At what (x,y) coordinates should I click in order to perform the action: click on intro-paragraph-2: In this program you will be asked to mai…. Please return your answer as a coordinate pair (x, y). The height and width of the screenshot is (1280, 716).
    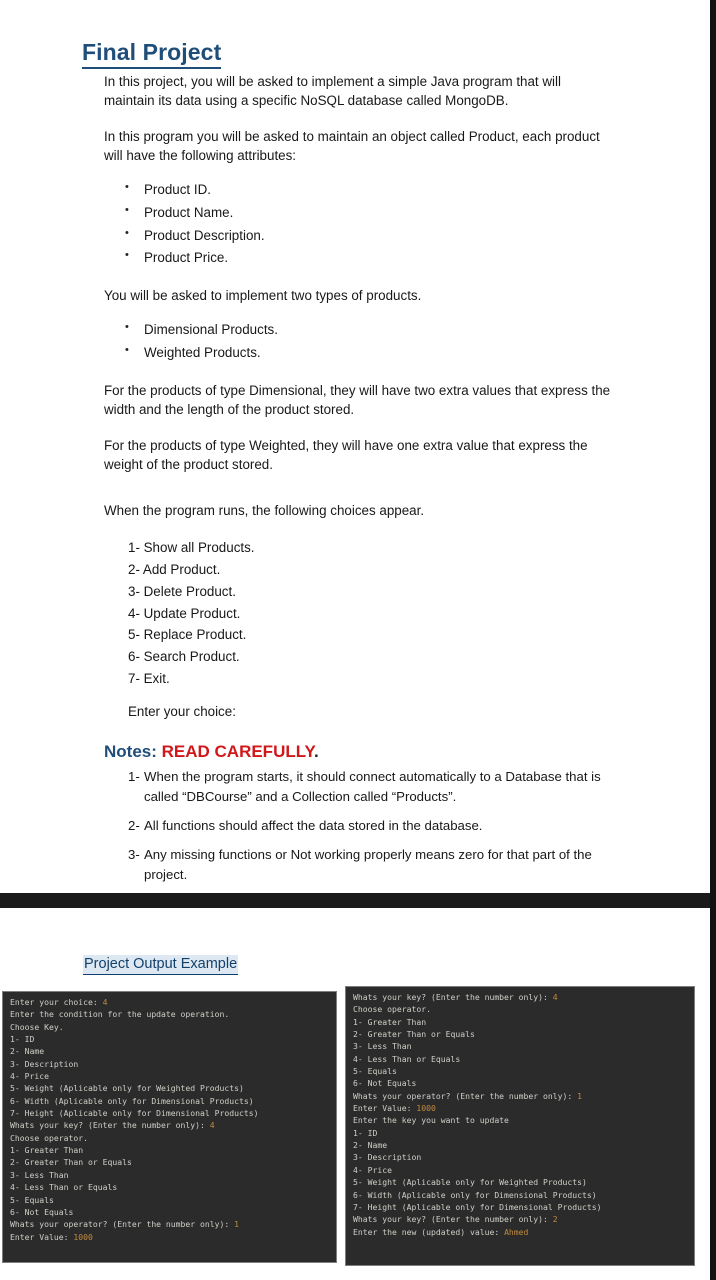
    Looking at the image, I should click on (352, 146).